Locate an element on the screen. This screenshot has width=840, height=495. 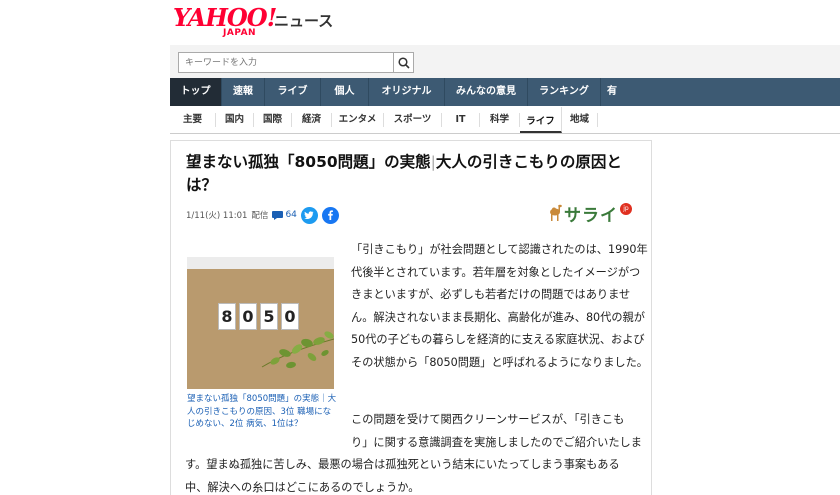
paragraph-line: す。望まぬ孤独に苦しみ、最悪の場合は孤独死という結末にいたってしまう事案もある is located at coordinates (402, 464).